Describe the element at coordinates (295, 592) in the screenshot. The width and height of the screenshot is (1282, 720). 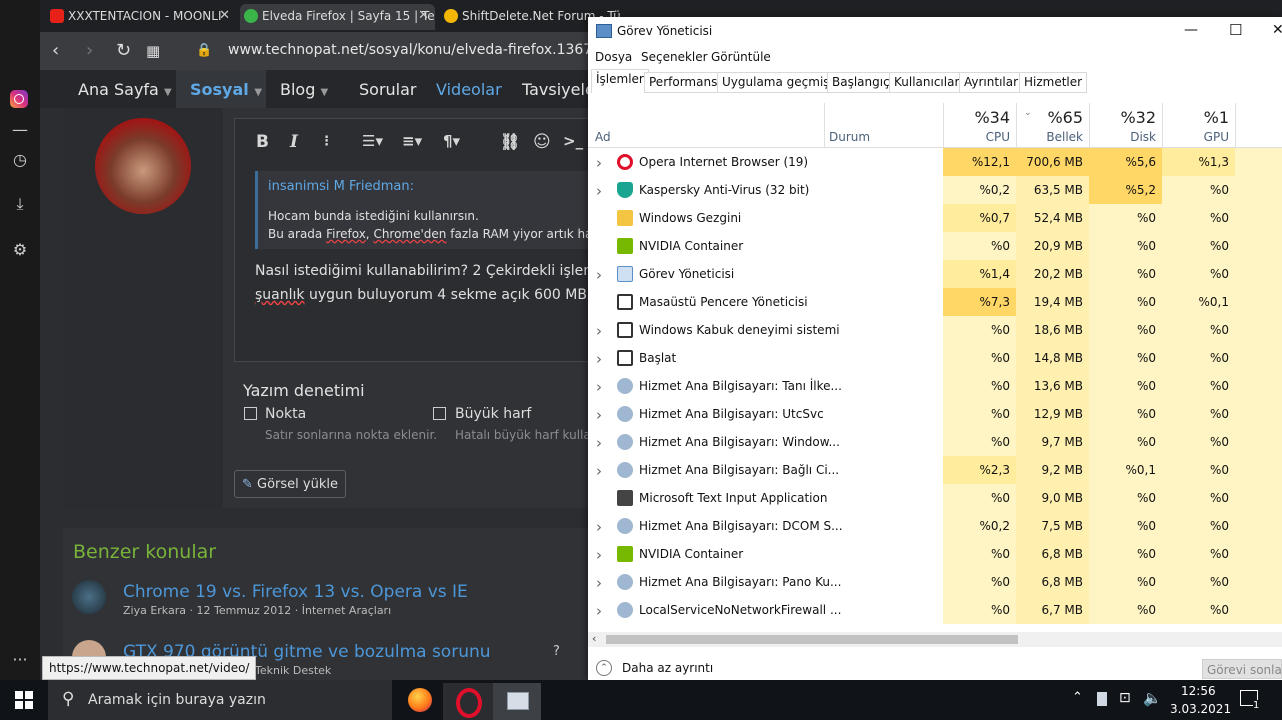
I see `similar-topic-link: Chrome 19 vs. Firefox 13 vs. Opera vs IE` at that location.